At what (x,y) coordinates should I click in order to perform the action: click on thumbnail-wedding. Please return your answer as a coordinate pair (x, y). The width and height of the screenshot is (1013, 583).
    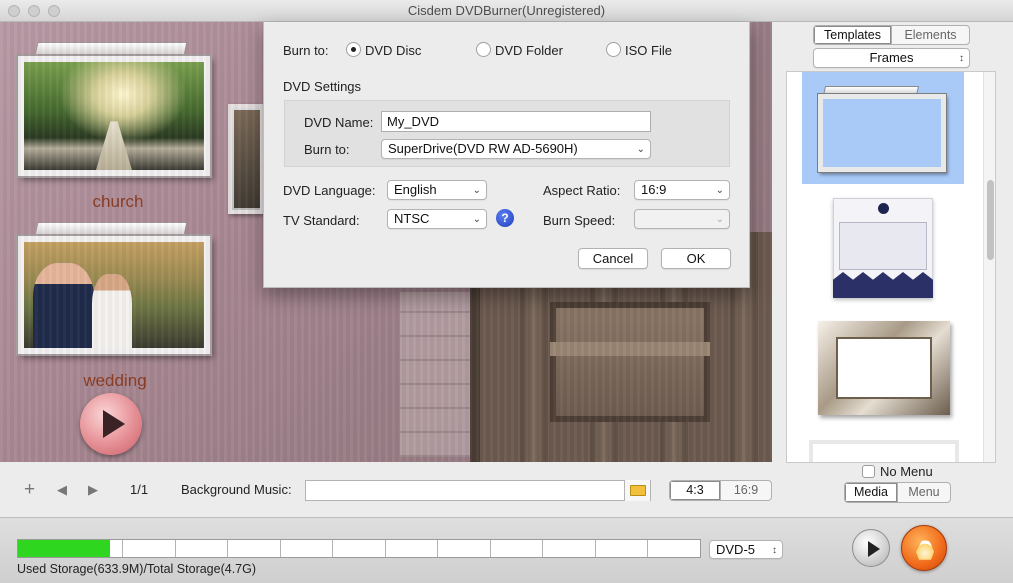
    Looking at the image, I should click on (114, 295).